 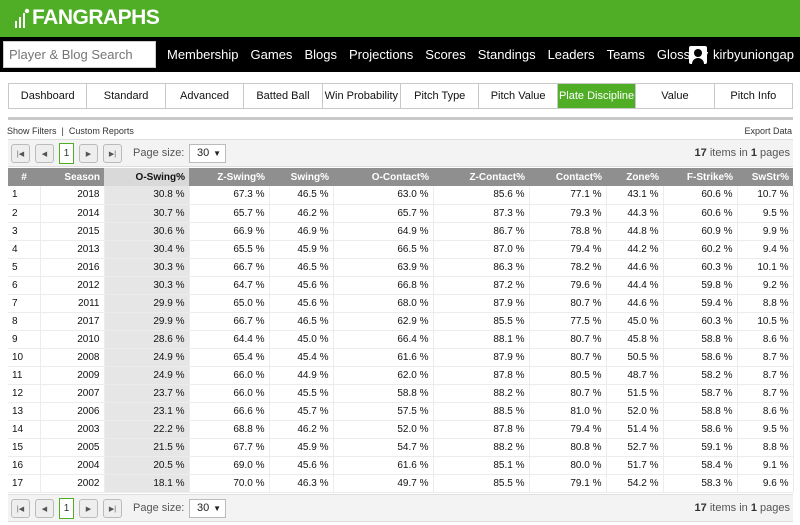 I want to click on table-cell: 8.7 %, so click(x=765, y=393).